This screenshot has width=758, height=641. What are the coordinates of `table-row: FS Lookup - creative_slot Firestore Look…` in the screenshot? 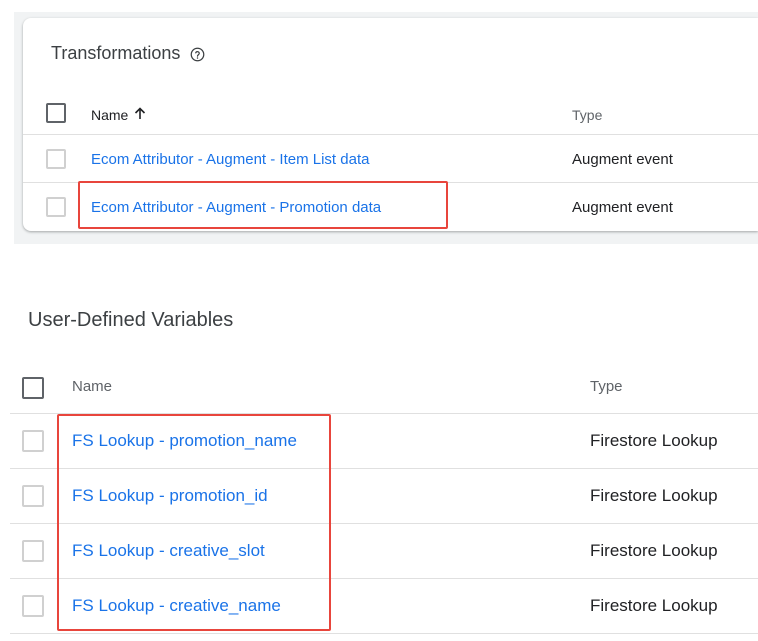 It's located at (384, 551).